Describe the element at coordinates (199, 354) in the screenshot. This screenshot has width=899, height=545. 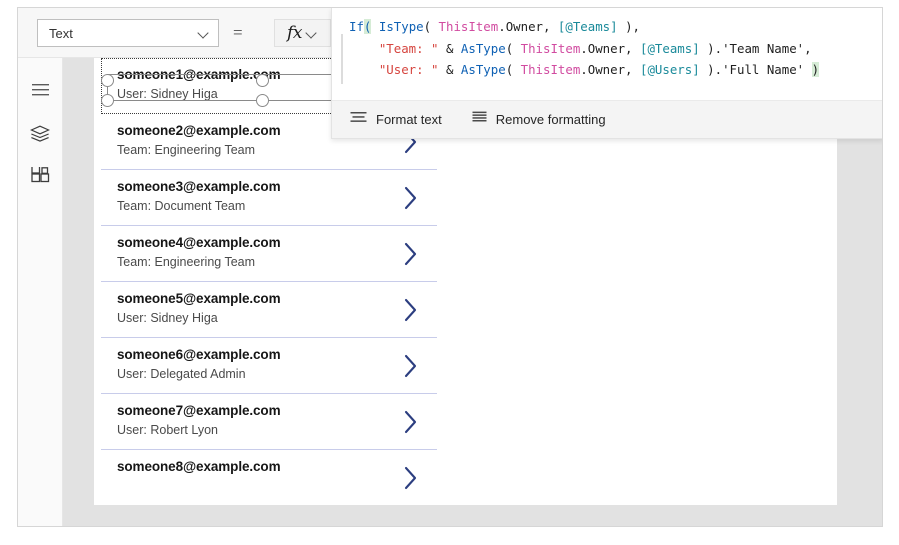
I see `gallery-item-title: someone6@example.com` at that location.